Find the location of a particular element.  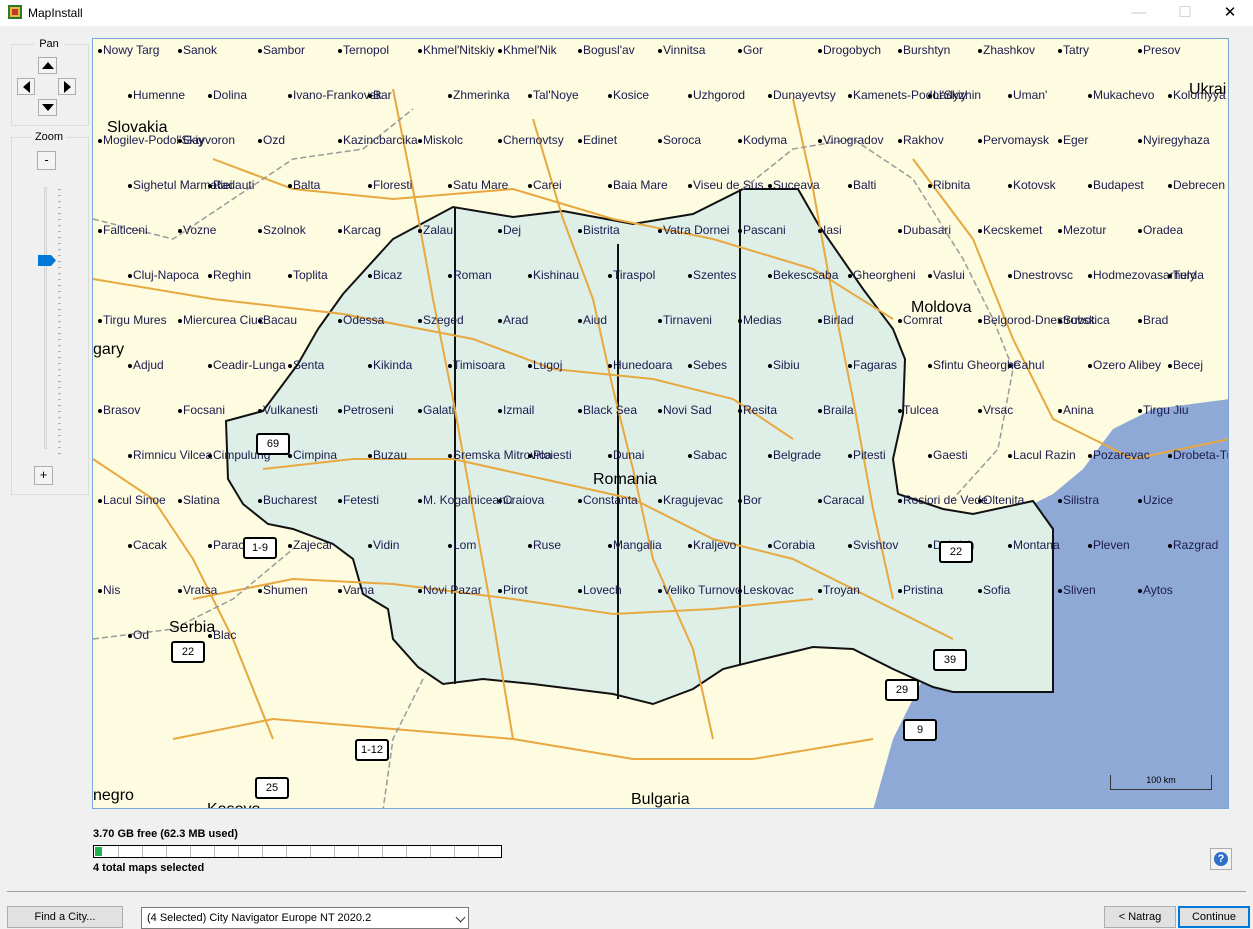

city-label: Blac is located at coordinates (225, 635).